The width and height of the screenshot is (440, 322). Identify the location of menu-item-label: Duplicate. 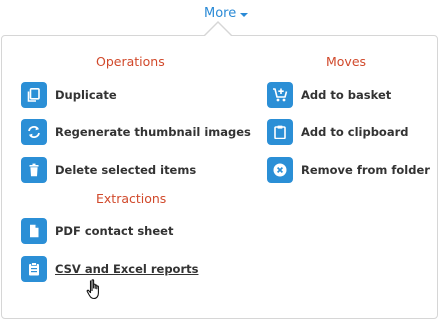
(86, 95).